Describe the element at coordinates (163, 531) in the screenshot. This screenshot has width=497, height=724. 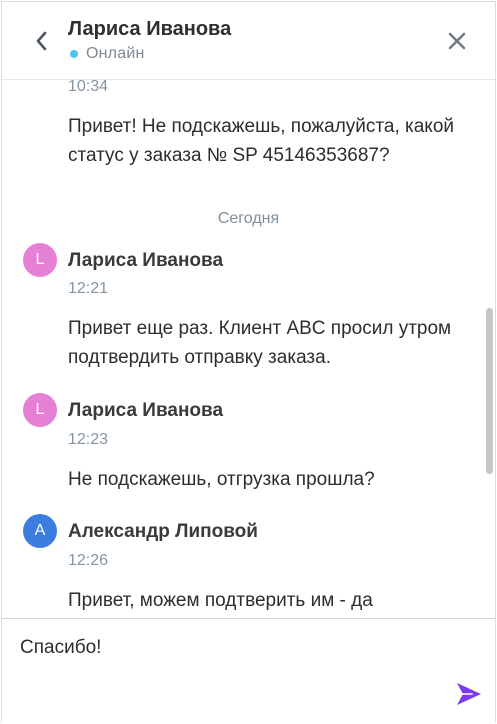
I see `sender-name: Александр Липовой` at that location.